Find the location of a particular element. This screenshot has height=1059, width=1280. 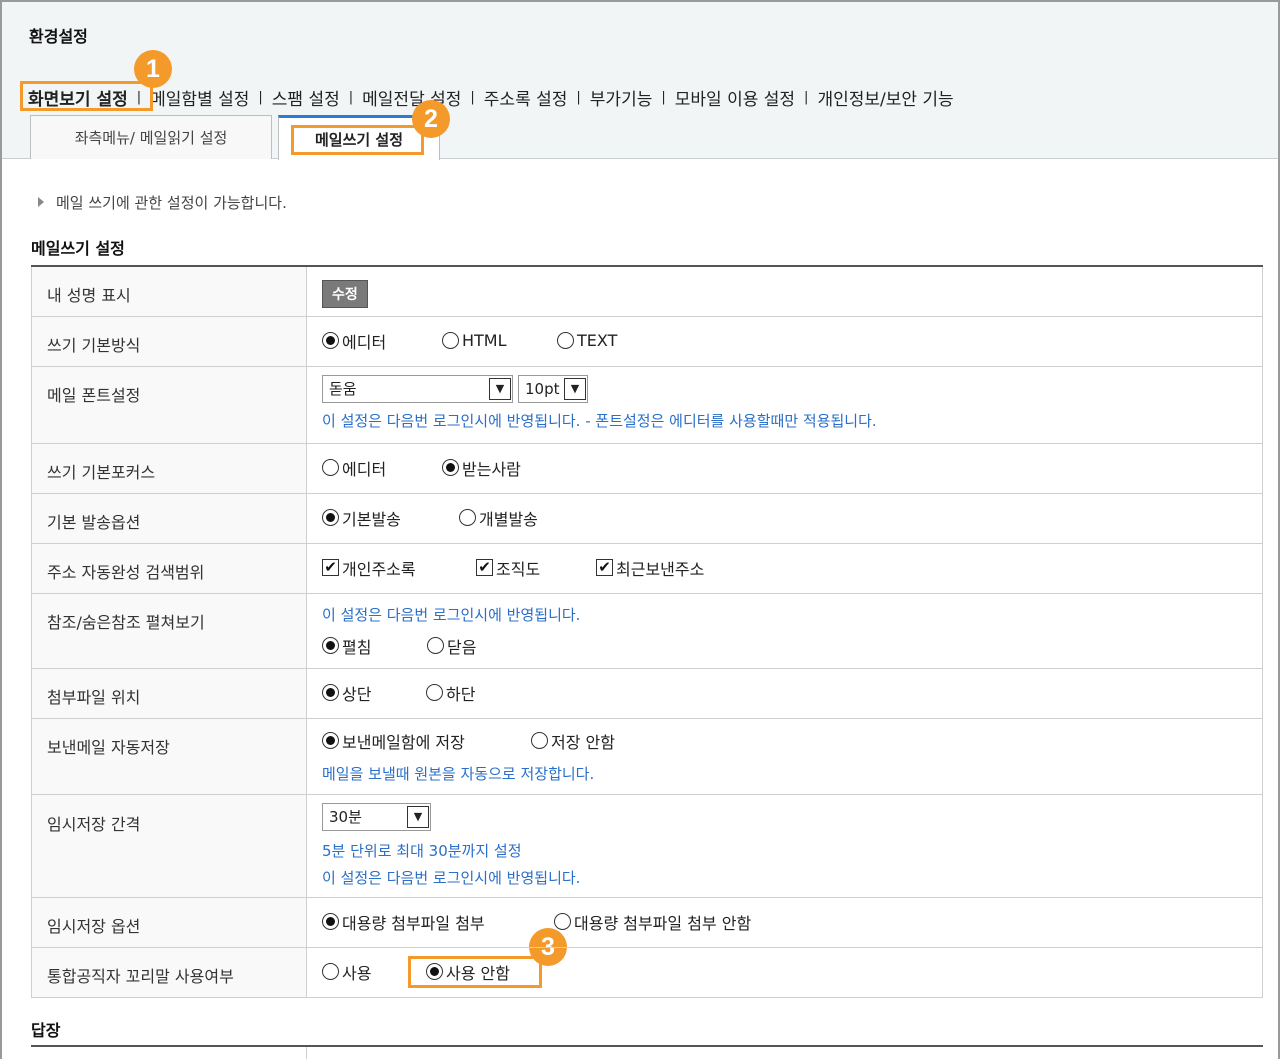

temp-interval-select: 30분 ▼ is located at coordinates (376, 816).